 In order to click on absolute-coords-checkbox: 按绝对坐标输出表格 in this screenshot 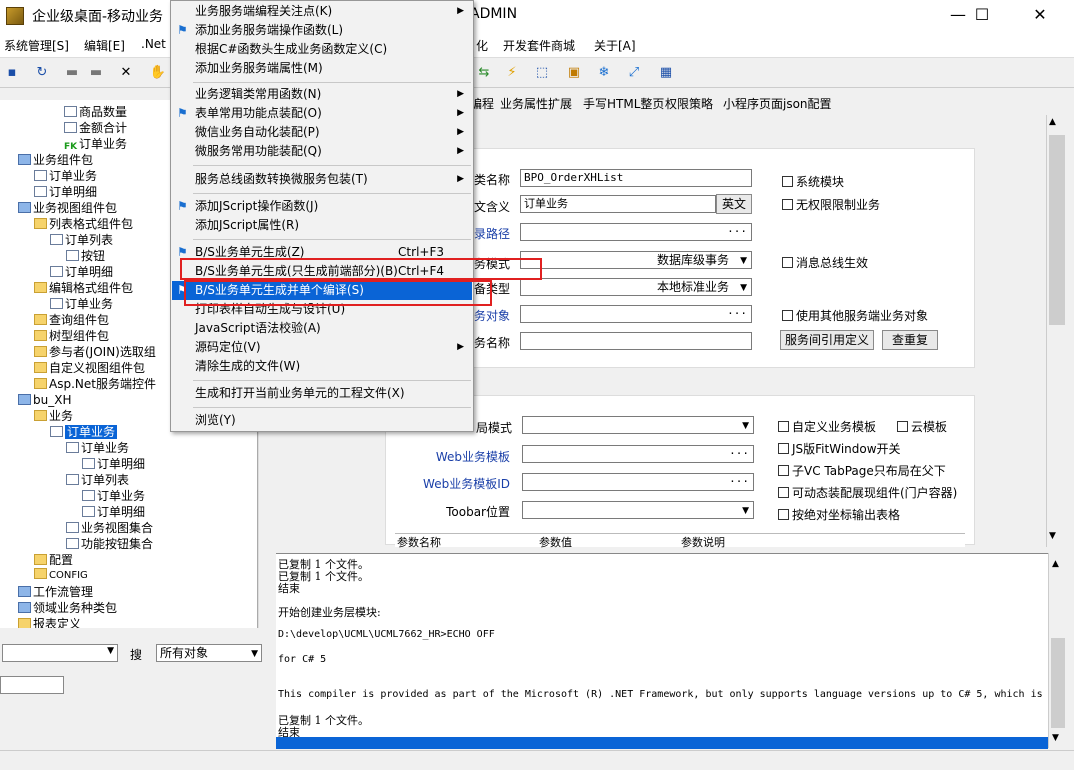, I will do `click(839, 514)`.